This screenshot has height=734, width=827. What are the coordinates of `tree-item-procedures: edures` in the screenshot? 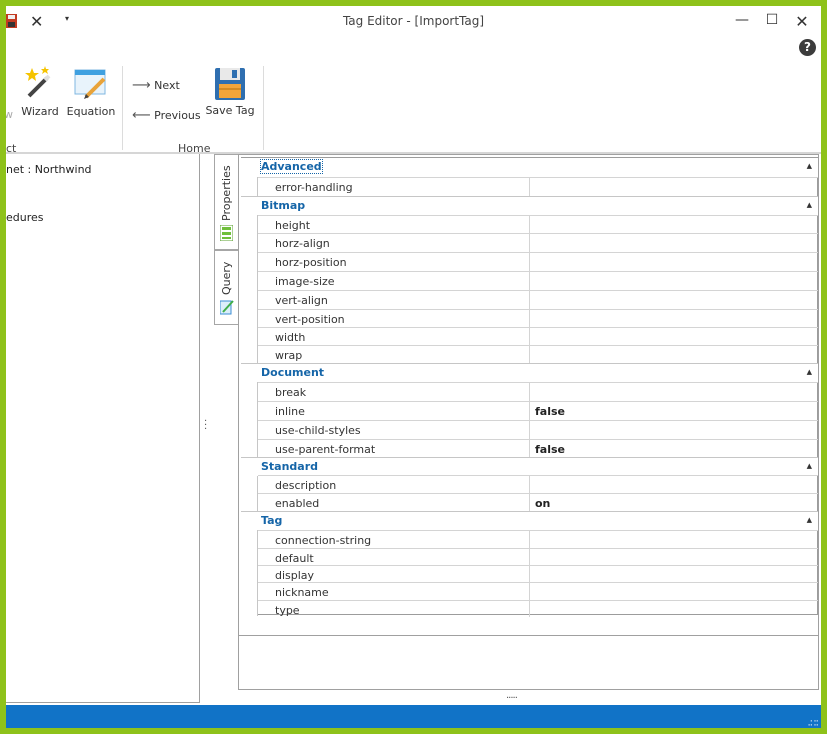 It's located at (25, 217).